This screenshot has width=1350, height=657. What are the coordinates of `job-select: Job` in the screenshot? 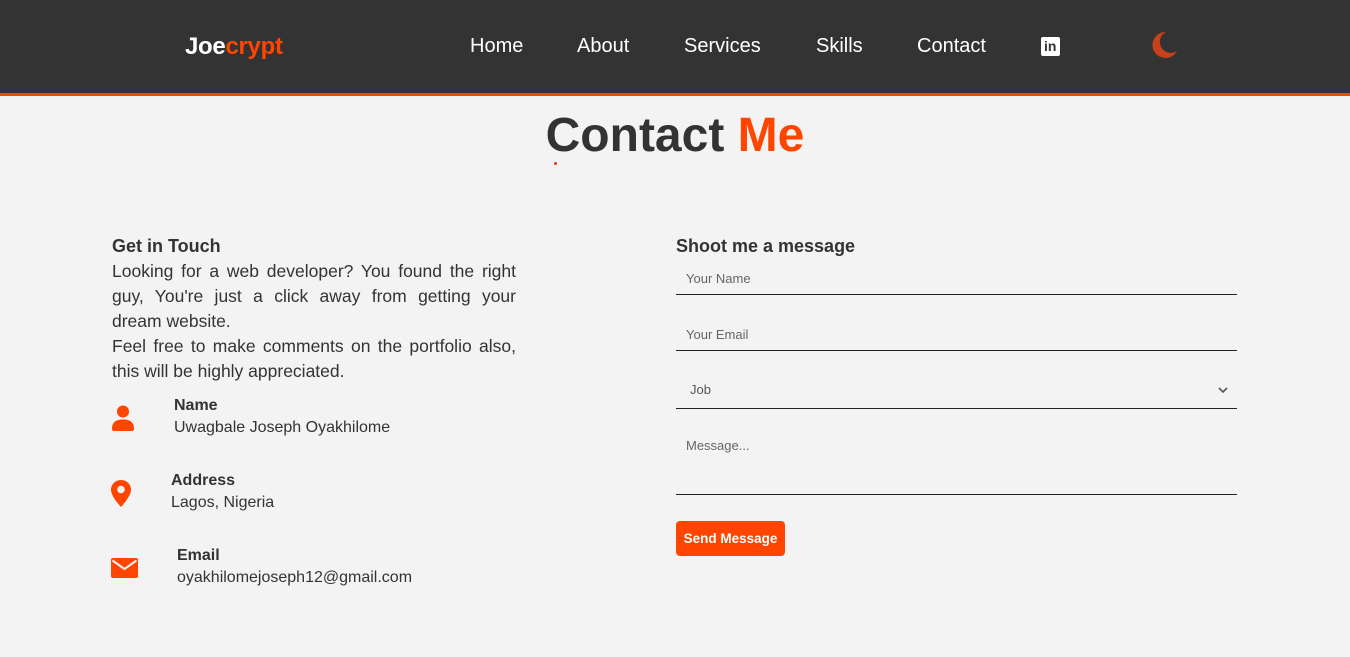 It's located at (956, 390).